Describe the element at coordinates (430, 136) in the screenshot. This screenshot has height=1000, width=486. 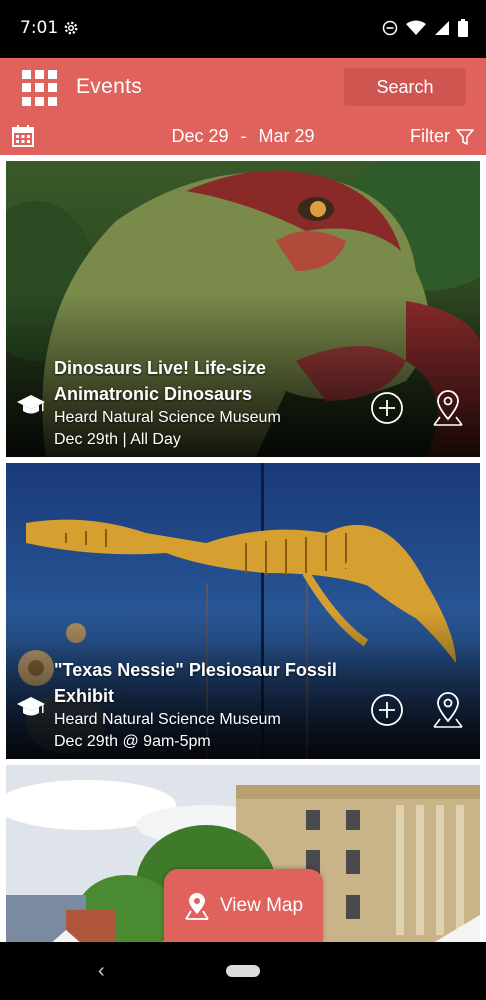
I see `filter-label: Filter` at that location.